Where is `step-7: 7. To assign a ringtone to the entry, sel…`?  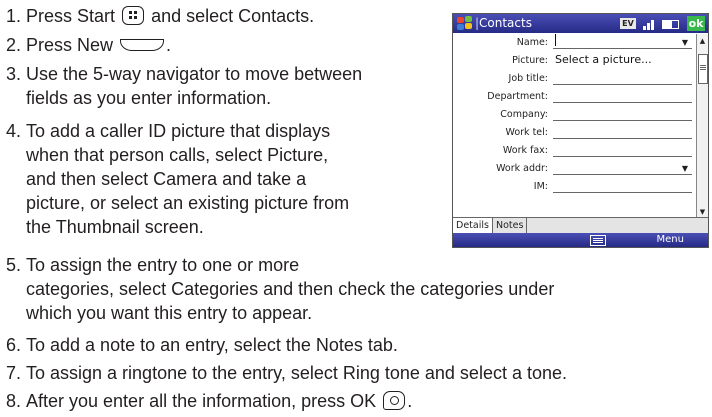
step-7: 7. To assign a ringtone to the entry, sel… is located at coordinates (286, 373).